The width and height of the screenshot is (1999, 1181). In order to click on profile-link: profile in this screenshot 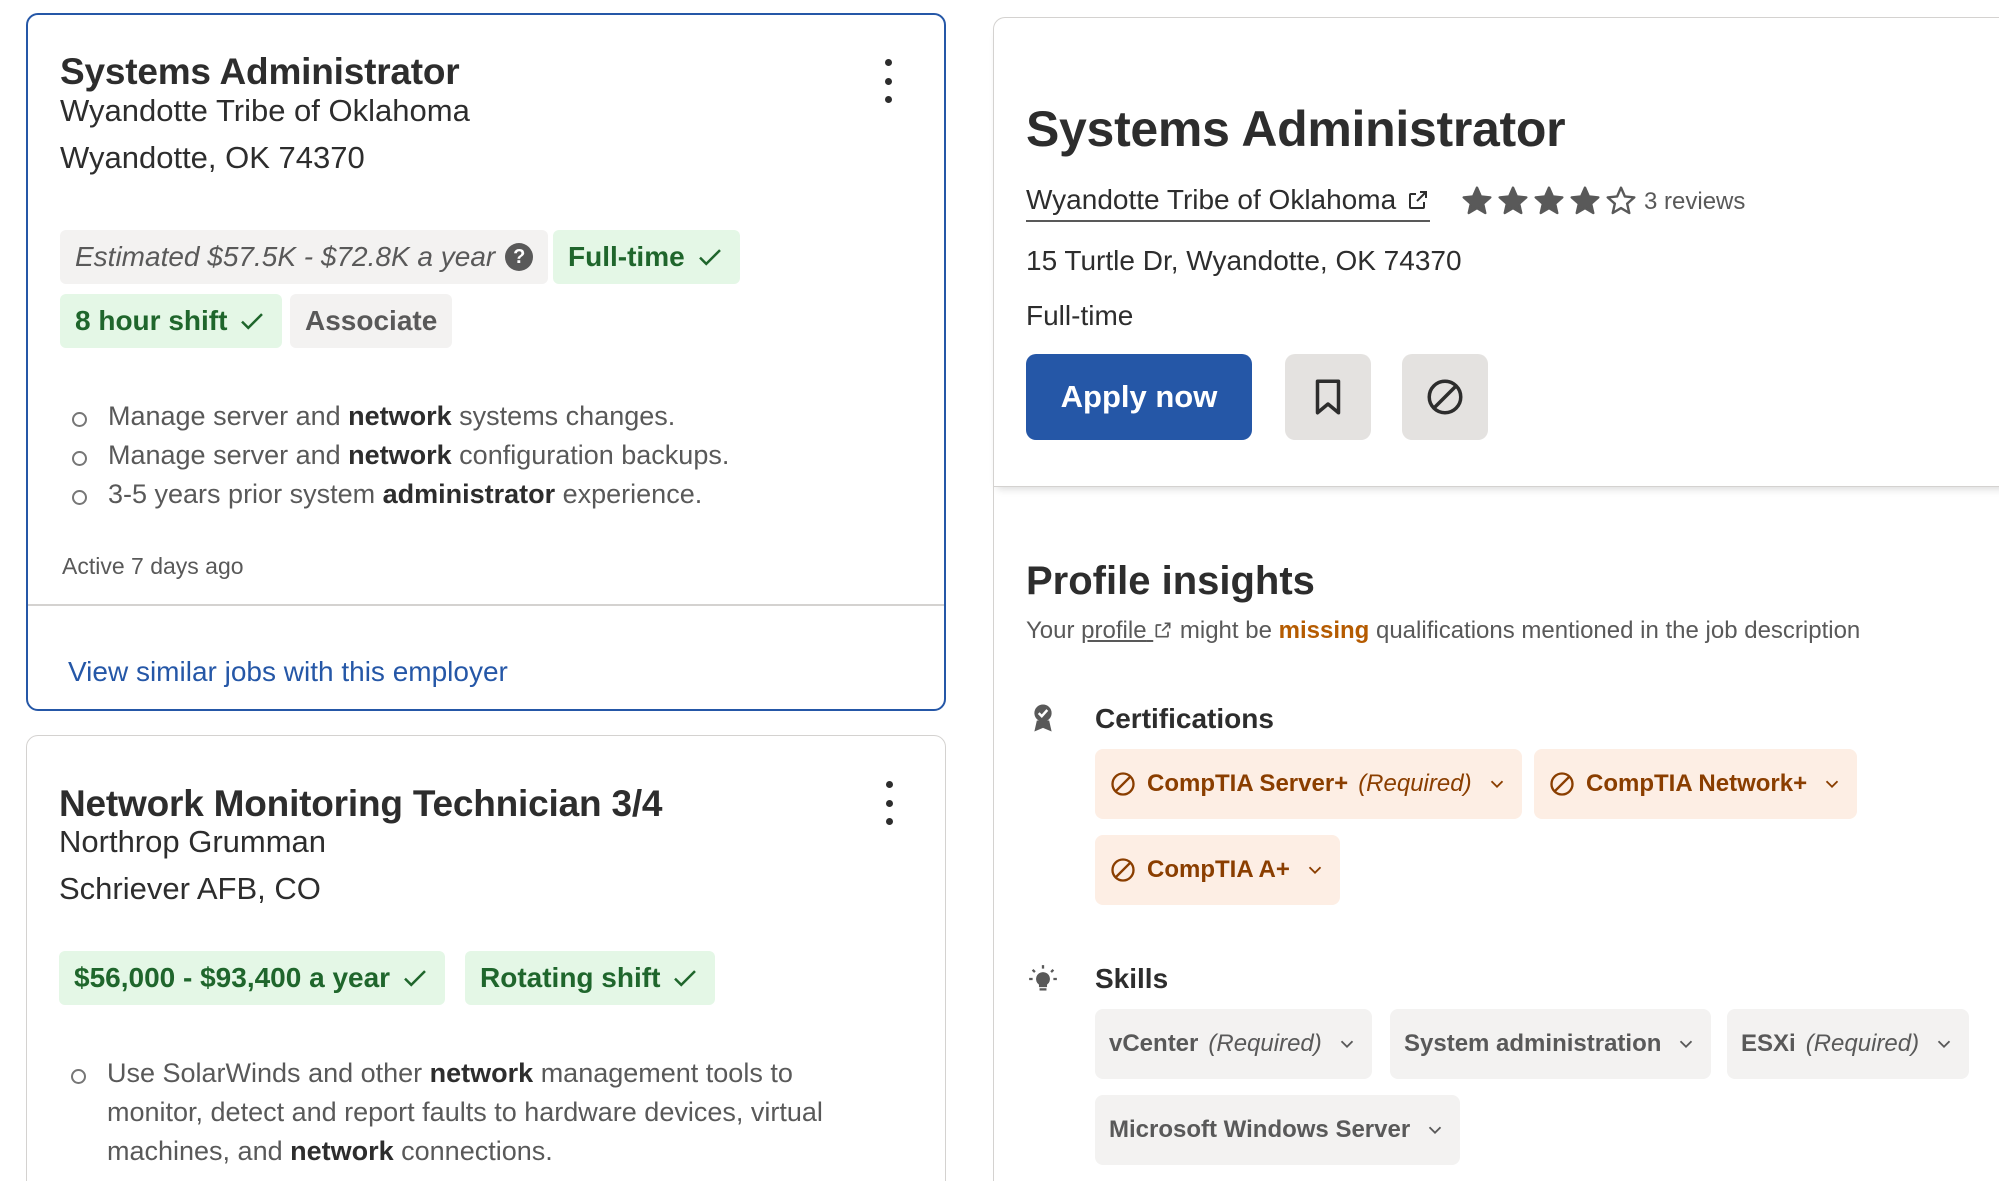, I will do `click(1127, 630)`.